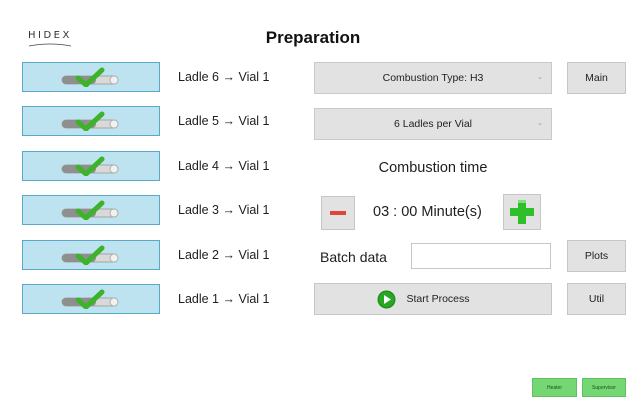 The image size is (626, 397). Describe the element at coordinates (481, 256) in the screenshot. I see `batch-data-input` at that location.